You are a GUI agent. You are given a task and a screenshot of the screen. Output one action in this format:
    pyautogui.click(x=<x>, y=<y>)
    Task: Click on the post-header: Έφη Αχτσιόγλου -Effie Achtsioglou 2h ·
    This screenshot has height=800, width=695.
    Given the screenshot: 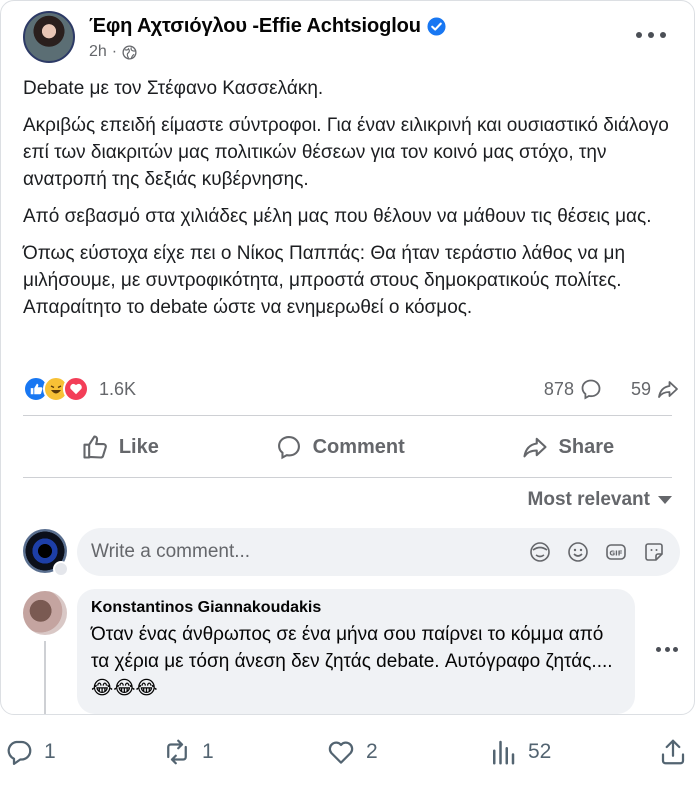 What is the action you would take?
    pyautogui.click(x=348, y=37)
    